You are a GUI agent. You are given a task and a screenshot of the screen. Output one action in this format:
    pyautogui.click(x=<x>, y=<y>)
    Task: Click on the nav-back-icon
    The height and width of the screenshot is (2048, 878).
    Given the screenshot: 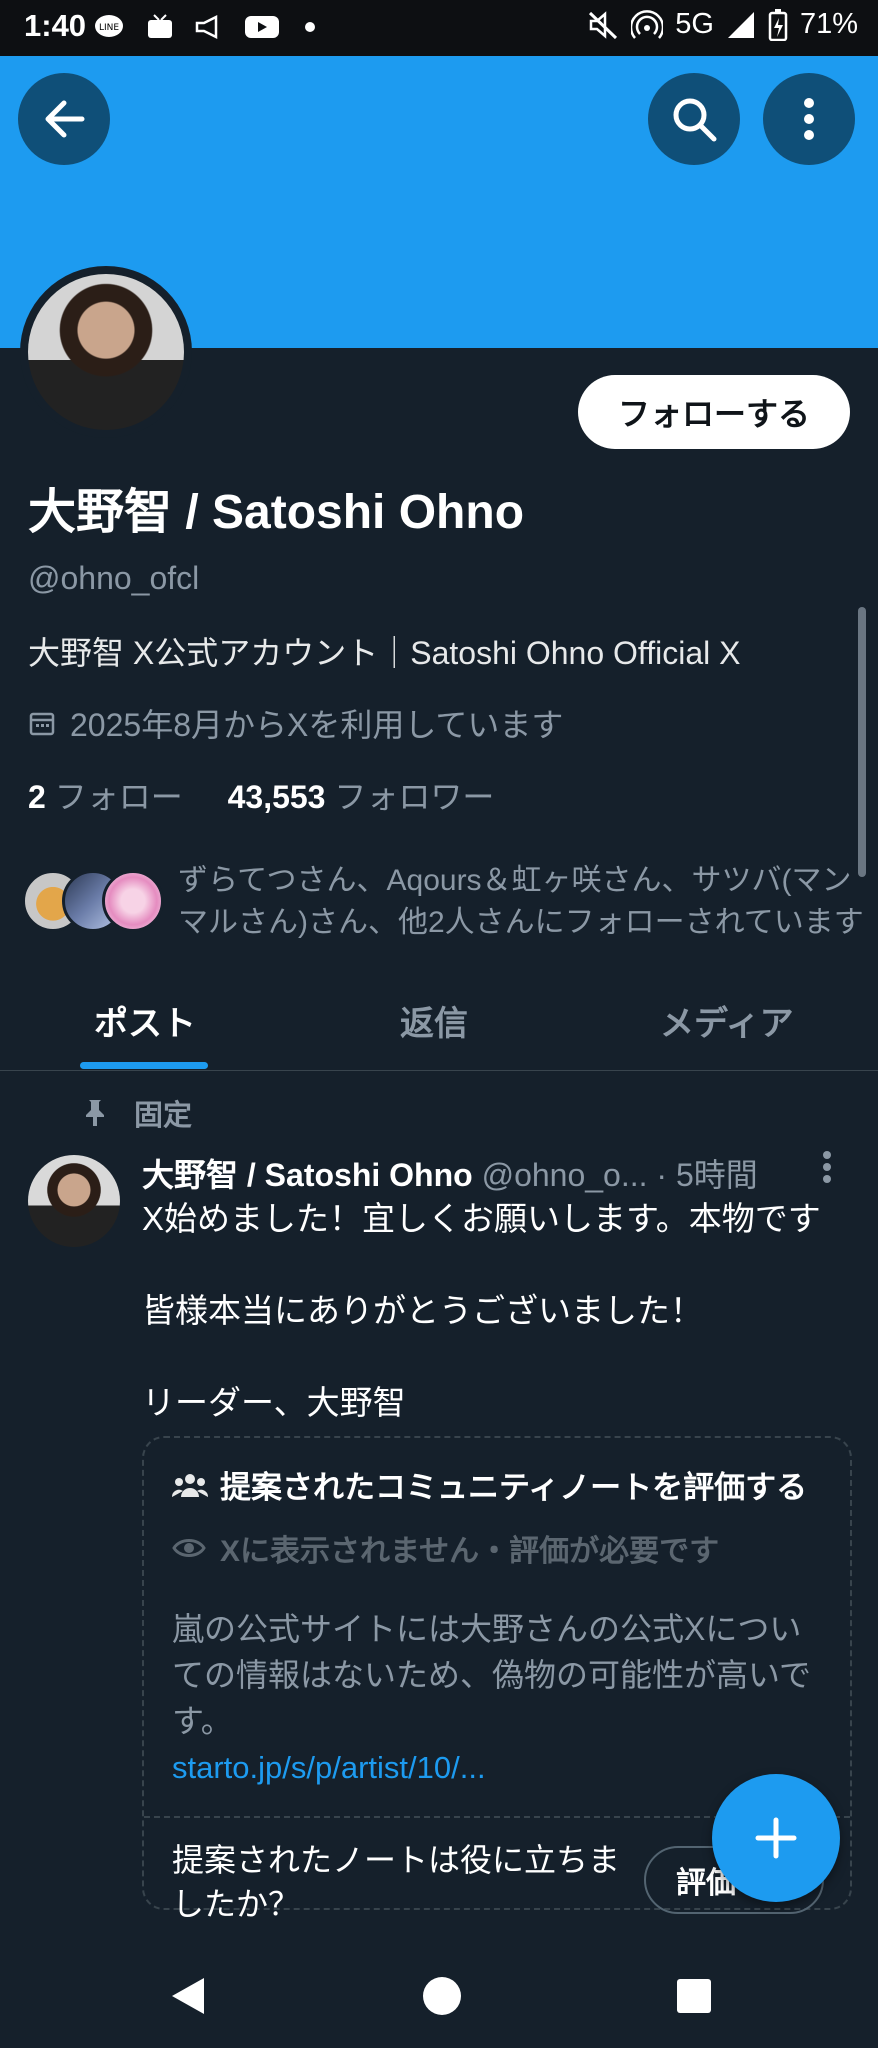 What is the action you would take?
    pyautogui.click(x=188, y=1996)
    